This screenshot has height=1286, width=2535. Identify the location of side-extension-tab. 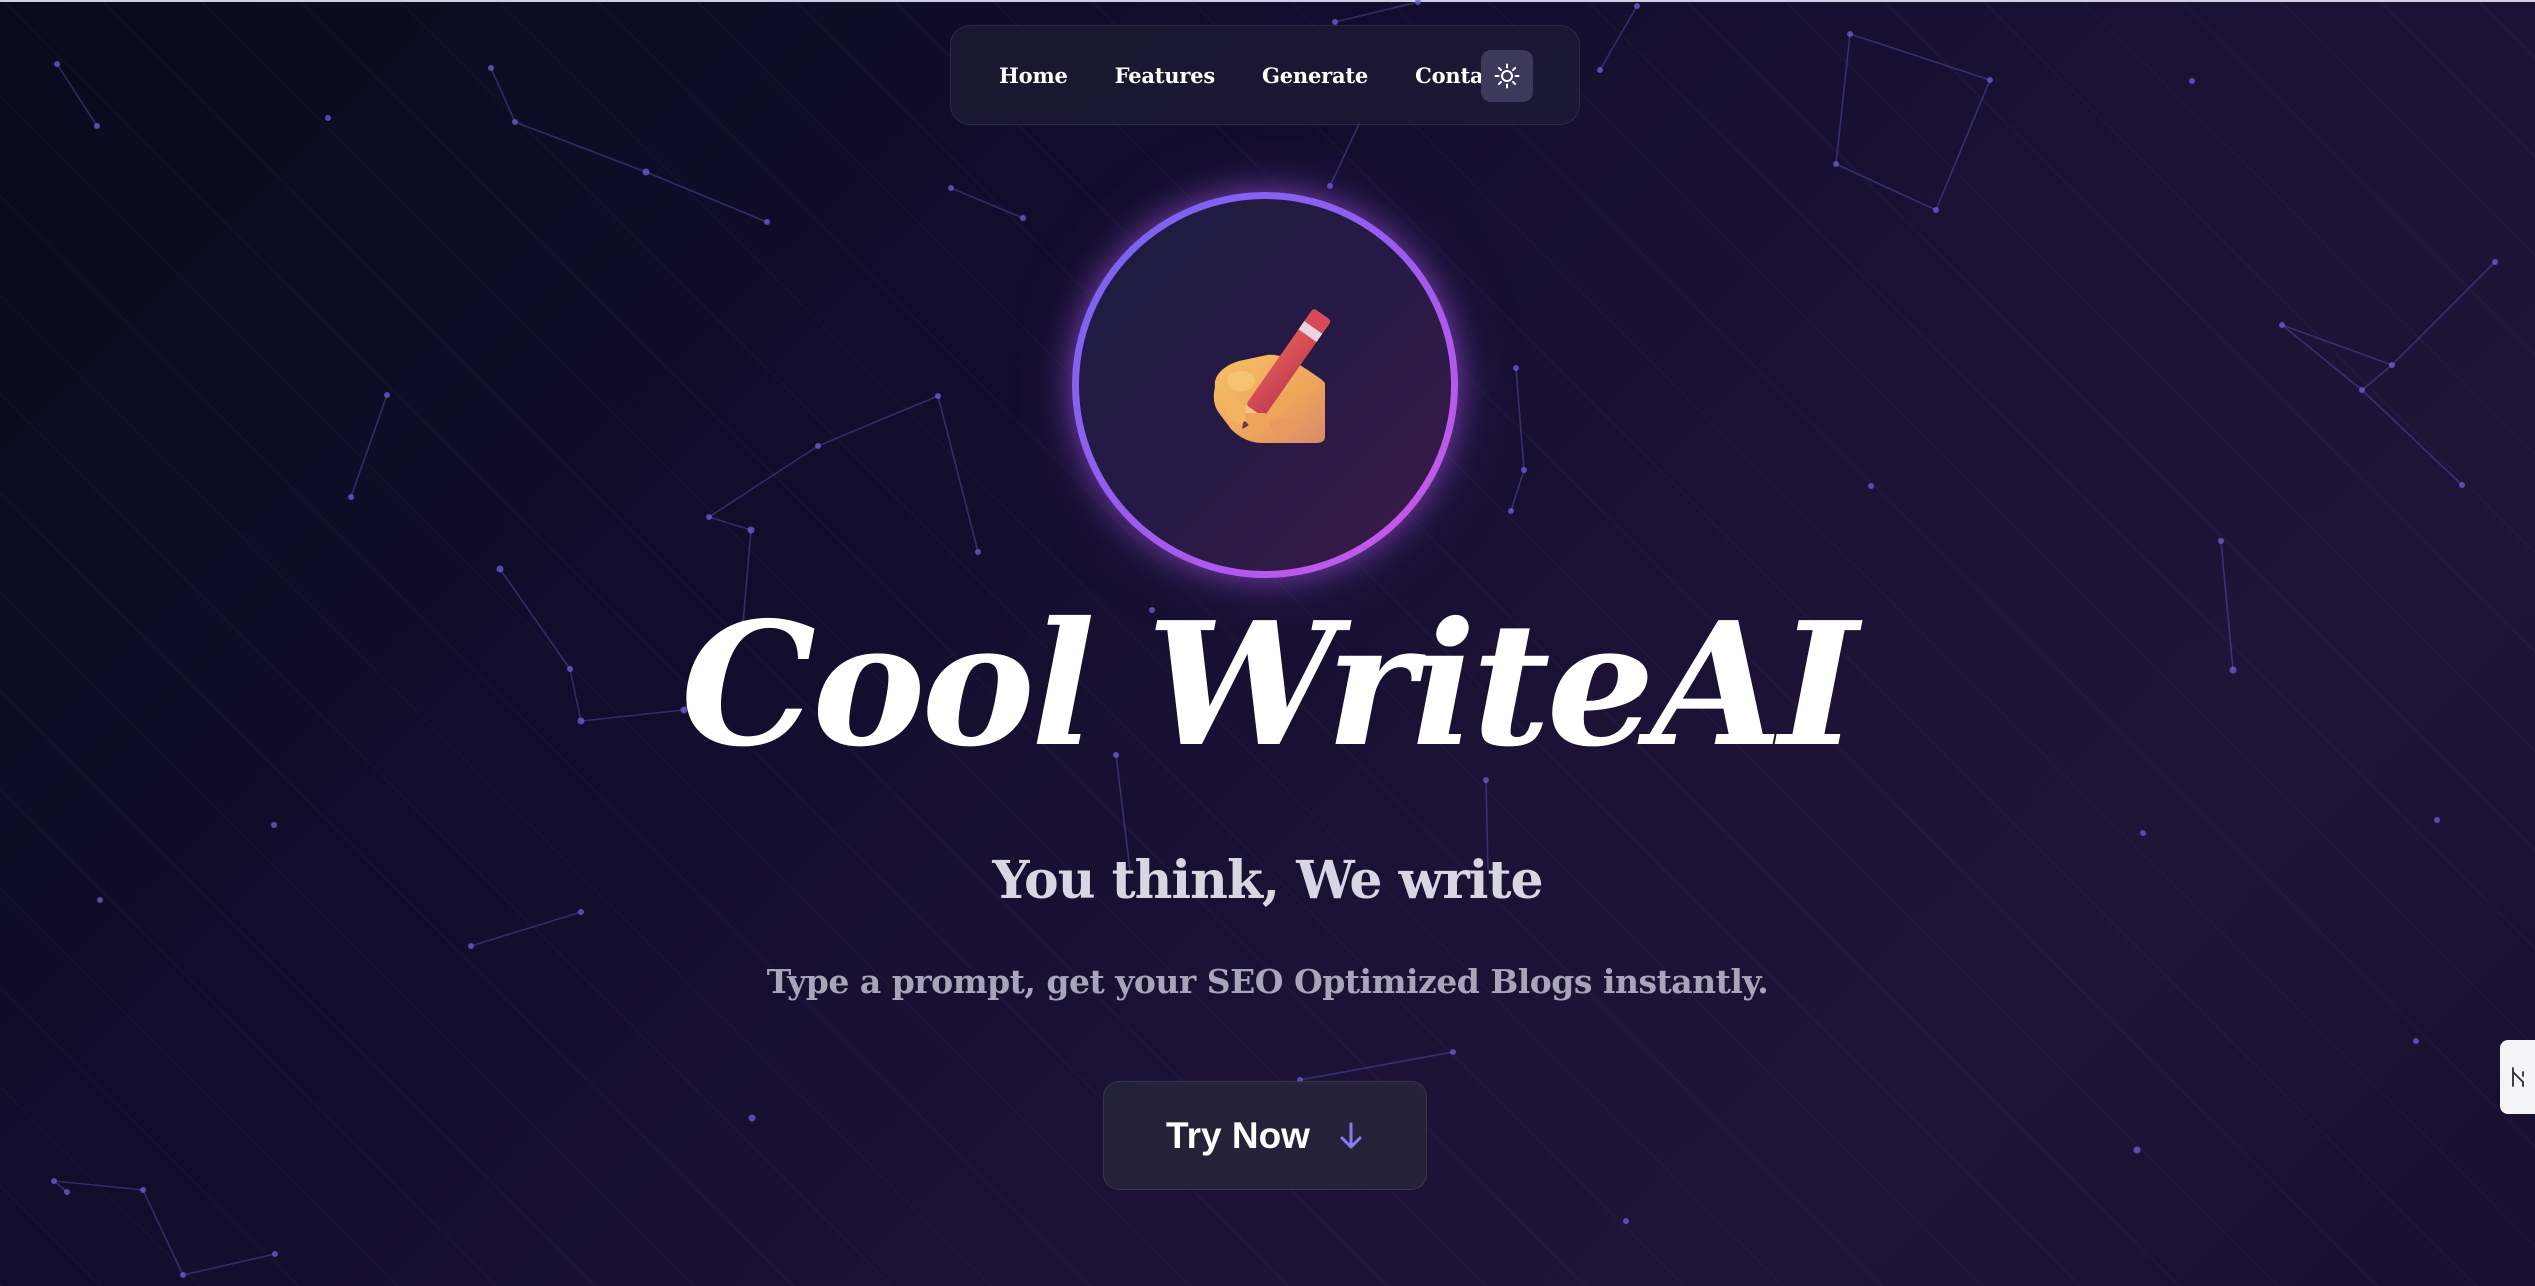
(2517, 1077).